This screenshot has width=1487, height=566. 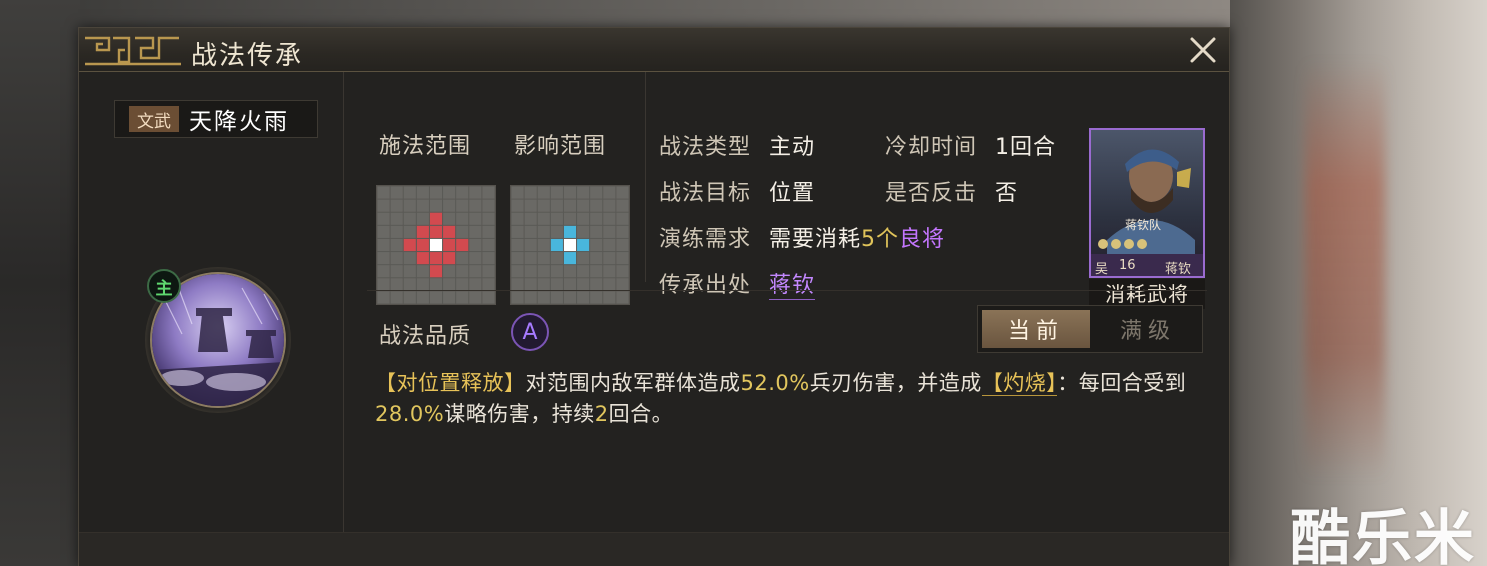 I want to click on desc-text-5: 回合。, so click(x=641, y=414).